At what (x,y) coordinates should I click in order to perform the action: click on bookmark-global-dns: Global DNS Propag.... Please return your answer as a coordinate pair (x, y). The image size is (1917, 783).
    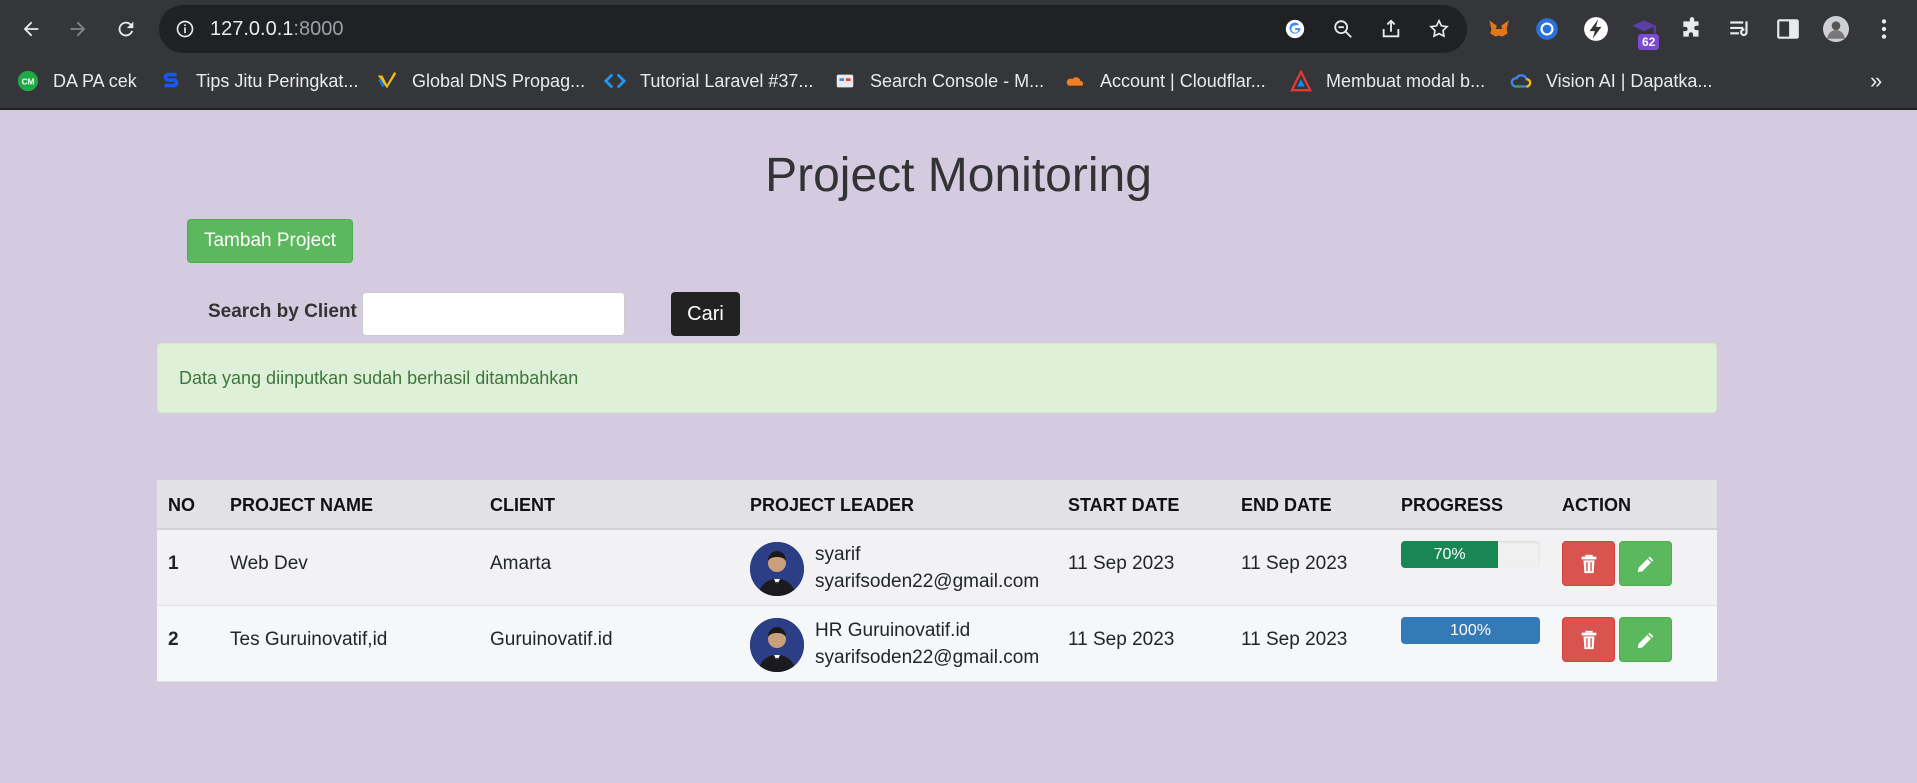
    Looking at the image, I should click on (480, 81).